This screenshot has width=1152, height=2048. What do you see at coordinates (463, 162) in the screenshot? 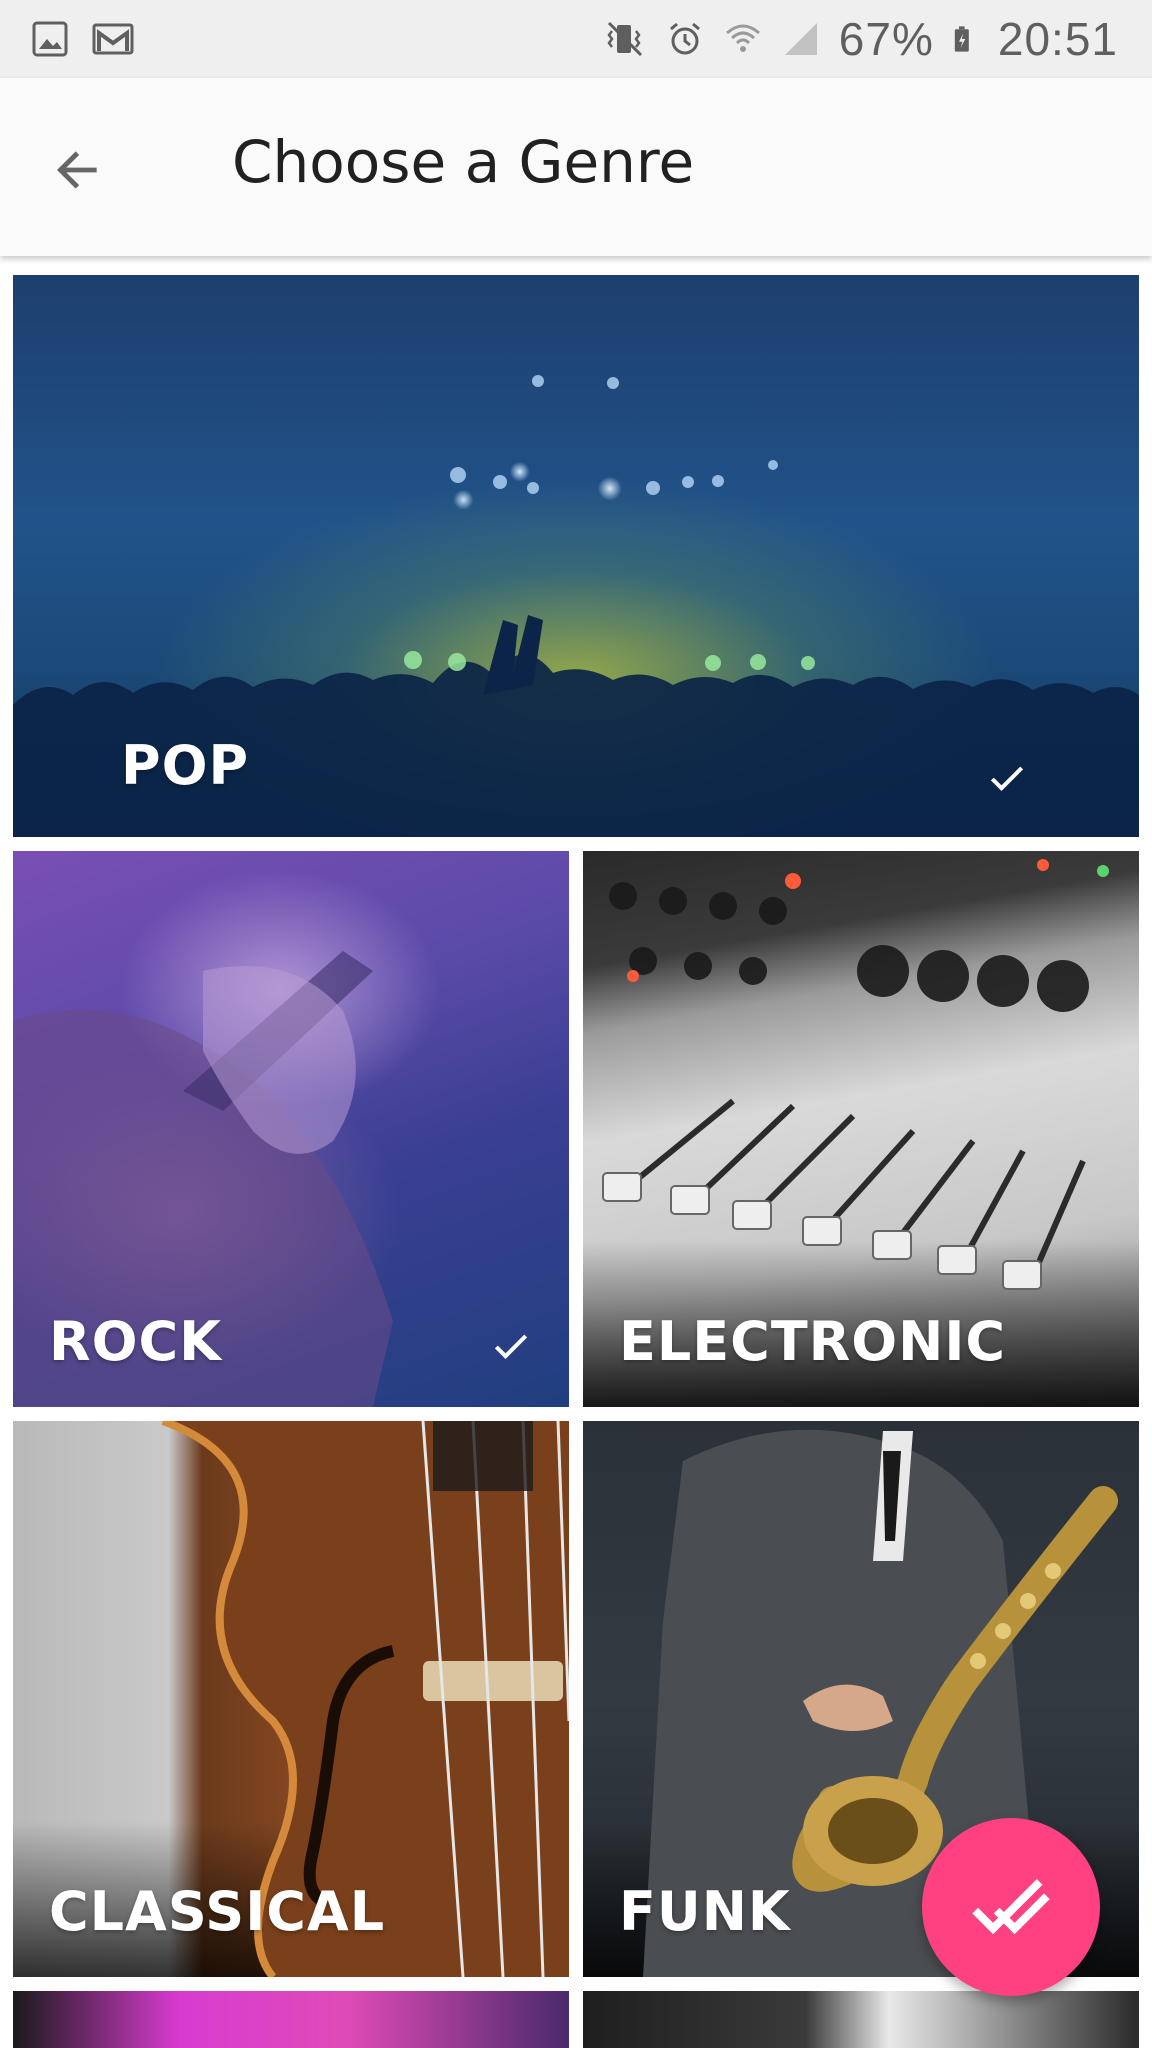
I see `page-title: Choose a Genre` at bounding box center [463, 162].